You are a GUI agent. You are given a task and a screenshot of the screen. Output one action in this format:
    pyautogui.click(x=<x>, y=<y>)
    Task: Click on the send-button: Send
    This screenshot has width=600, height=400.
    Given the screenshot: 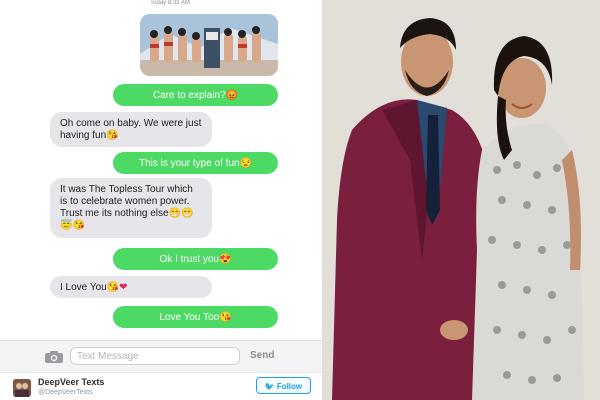 What is the action you would take?
    pyautogui.click(x=262, y=356)
    